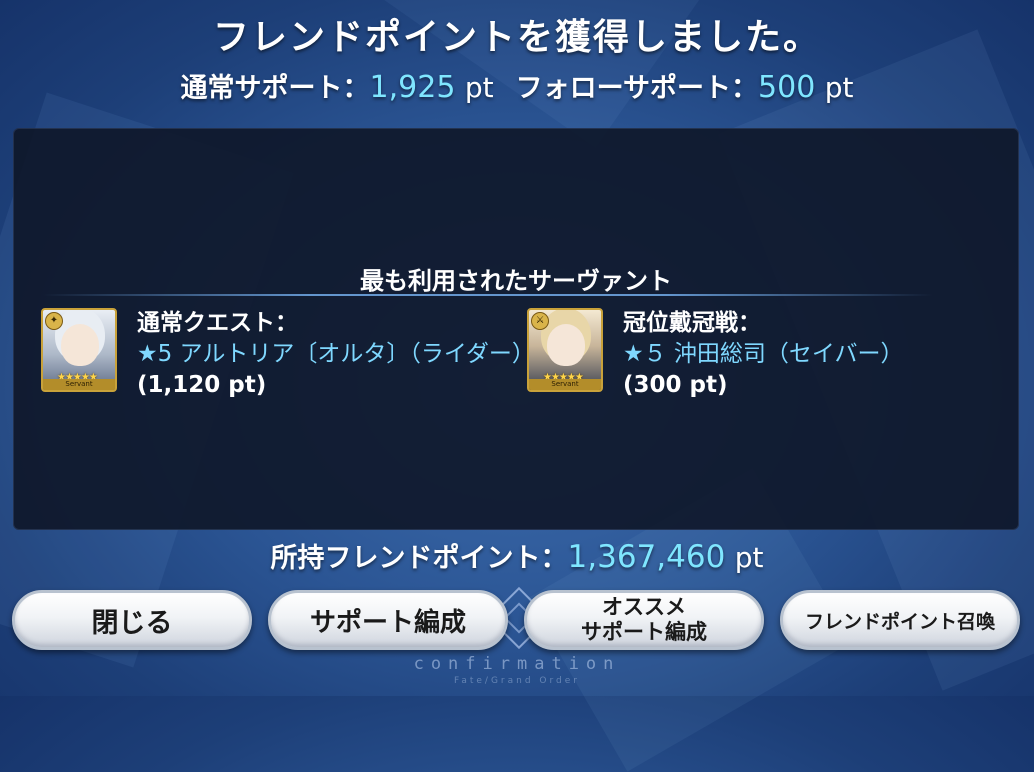 This screenshot has height=772, width=1034. What do you see at coordinates (217, 323) in the screenshot?
I see `quest-type-label: 通常クエスト：` at bounding box center [217, 323].